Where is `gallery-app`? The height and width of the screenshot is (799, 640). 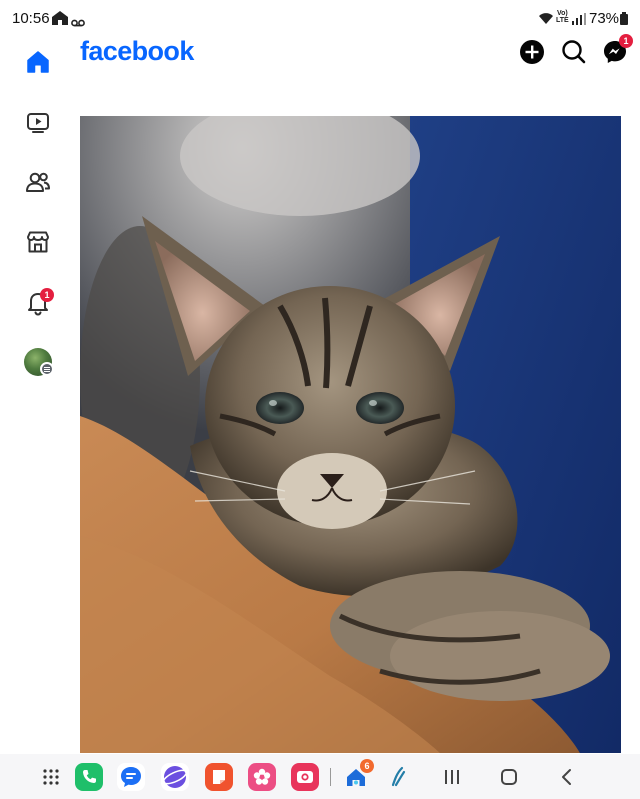 gallery-app is located at coordinates (262, 777).